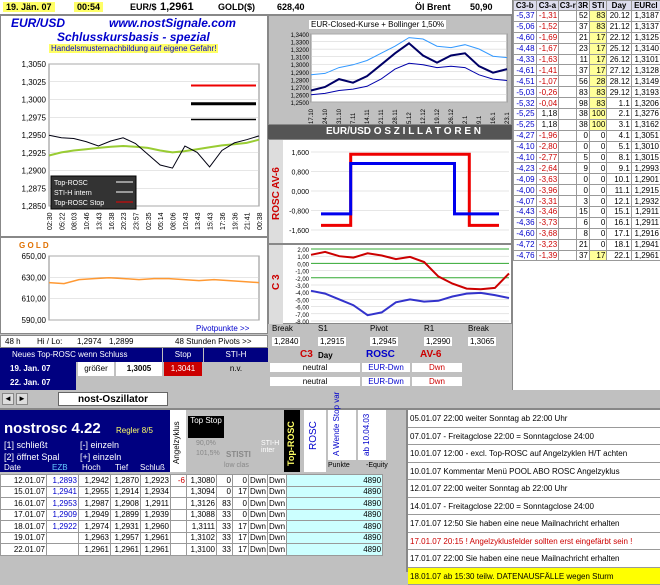  What do you see at coordinates (587, 103) in the screenshot?
I see `table-row: -5,32-0,0498831.11,3206` at bounding box center [587, 103].